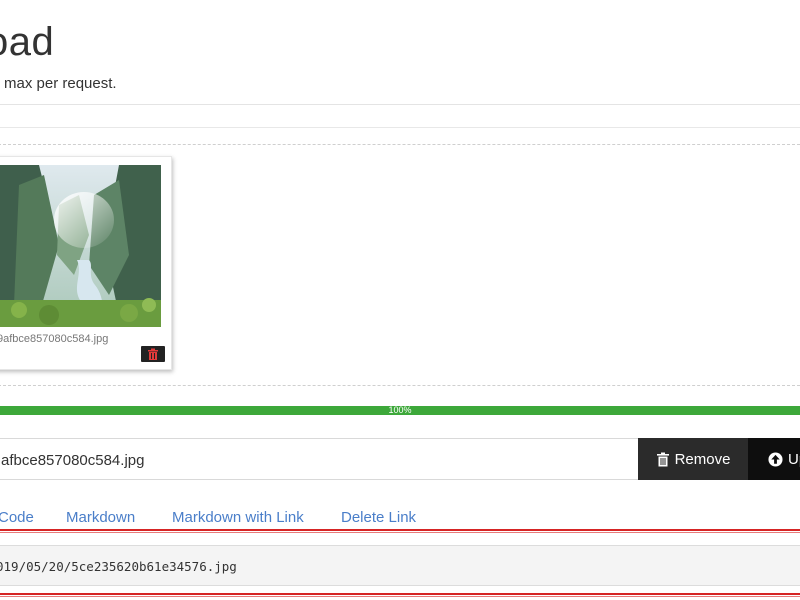 The image size is (800, 600). Describe the element at coordinates (378, 517) in the screenshot. I see `tab-delete-link: Delete Link` at that location.